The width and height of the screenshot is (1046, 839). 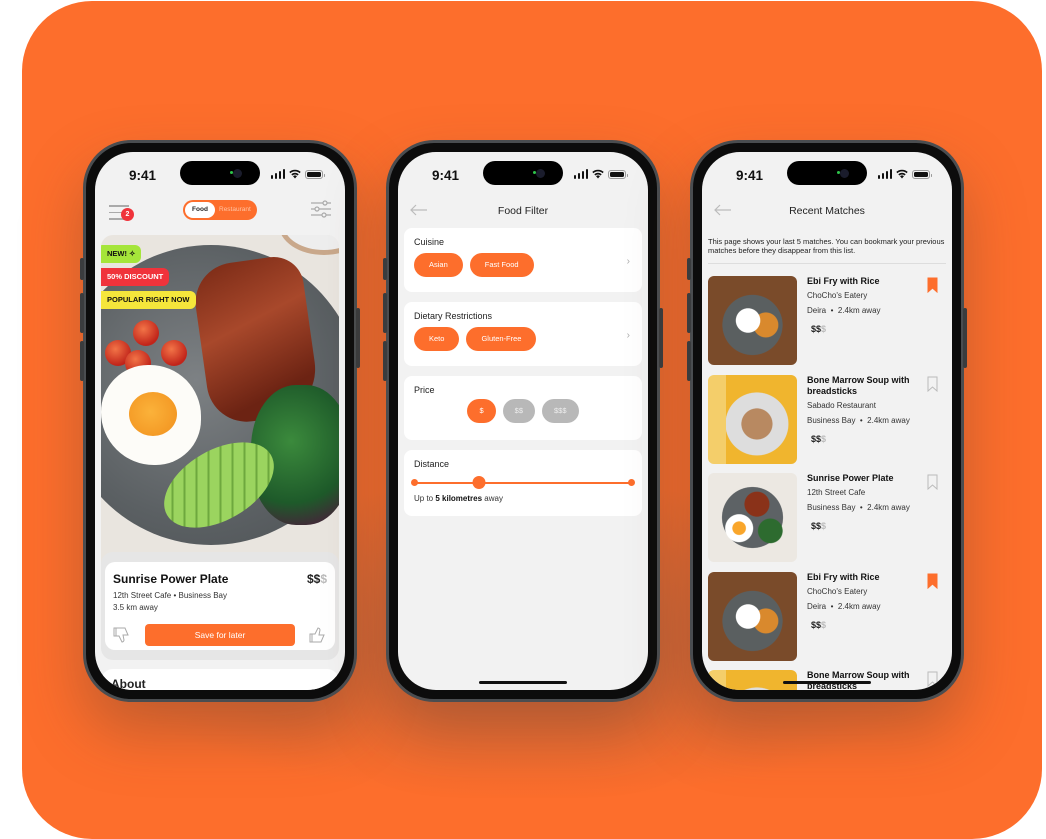 What do you see at coordinates (424, 390) in the screenshot?
I see `price-label: Price` at bounding box center [424, 390].